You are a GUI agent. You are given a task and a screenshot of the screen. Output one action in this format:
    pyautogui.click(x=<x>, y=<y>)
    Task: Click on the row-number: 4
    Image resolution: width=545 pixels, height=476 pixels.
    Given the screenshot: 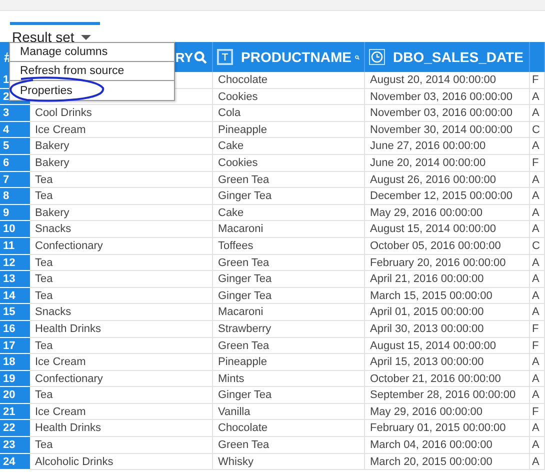 What is the action you would take?
    pyautogui.click(x=15, y=130)
    